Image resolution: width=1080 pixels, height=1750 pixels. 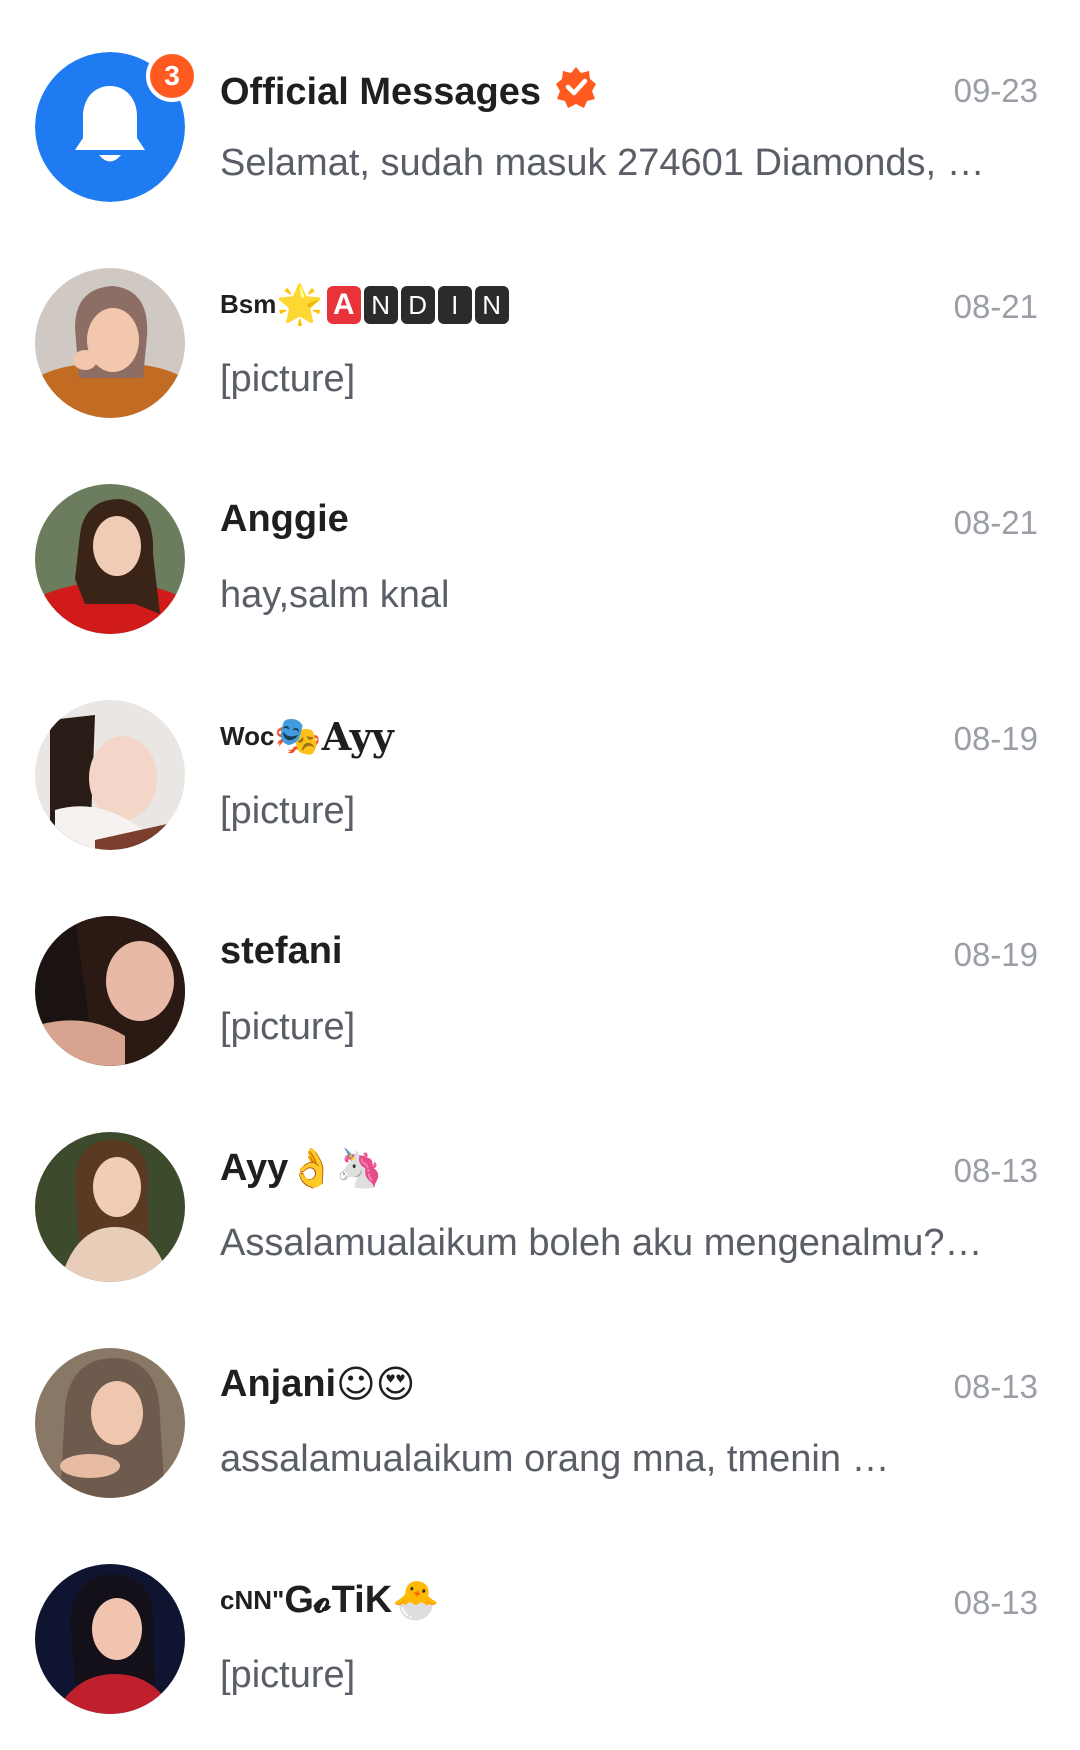 I want to click on smiling-heart-eyes-emoji-icon: ☺😍, so click(x=376, y=1384).